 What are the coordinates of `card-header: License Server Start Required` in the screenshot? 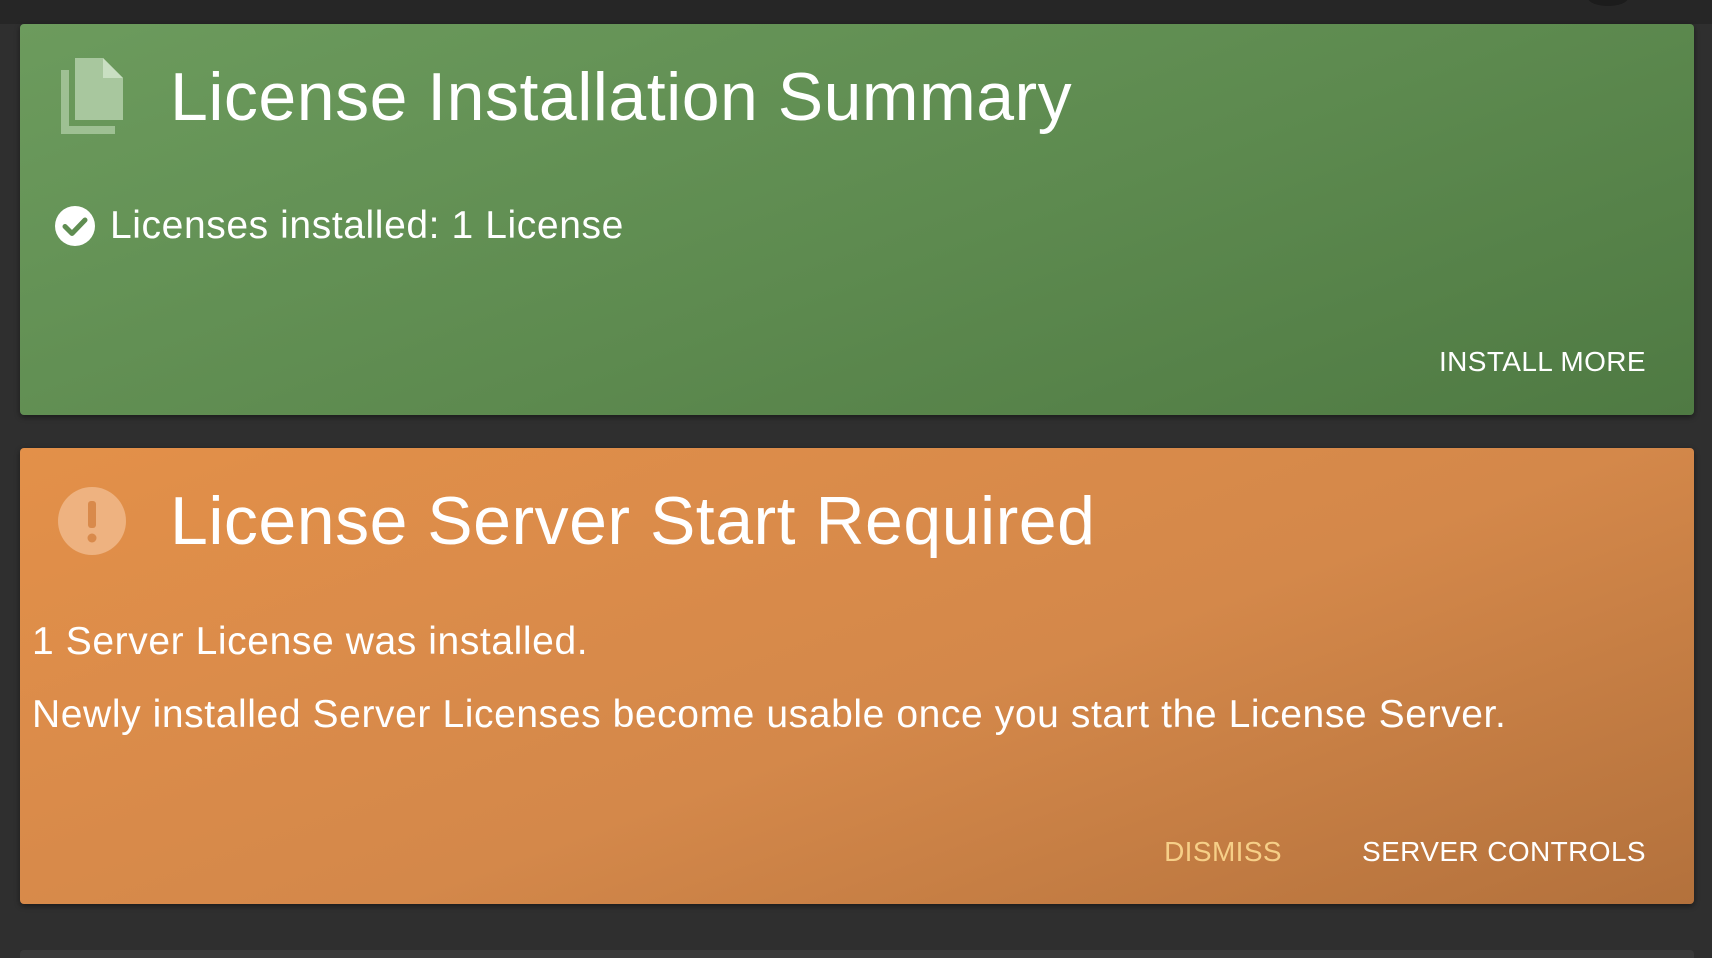 It's located at (575, 521).